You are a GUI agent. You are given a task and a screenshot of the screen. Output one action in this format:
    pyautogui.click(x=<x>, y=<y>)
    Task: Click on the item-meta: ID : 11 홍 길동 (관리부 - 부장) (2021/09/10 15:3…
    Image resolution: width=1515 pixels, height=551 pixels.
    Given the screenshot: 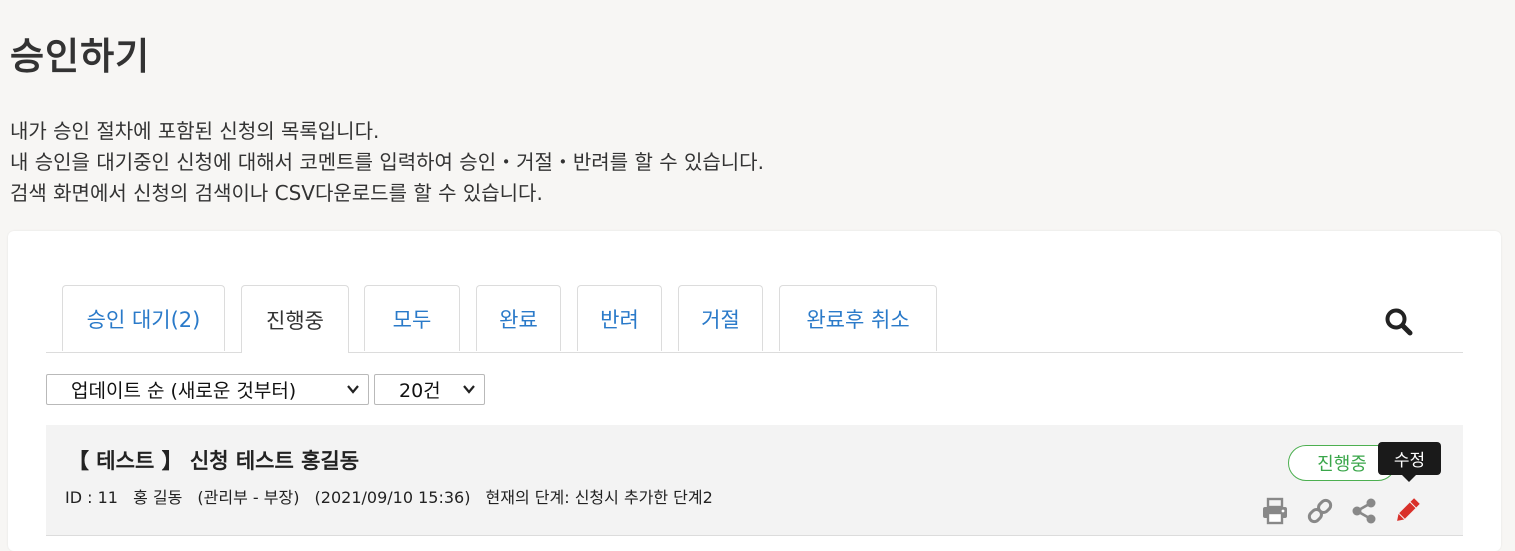 What is the action you would take?
    pyautogui.click(x=394, y=496)
    